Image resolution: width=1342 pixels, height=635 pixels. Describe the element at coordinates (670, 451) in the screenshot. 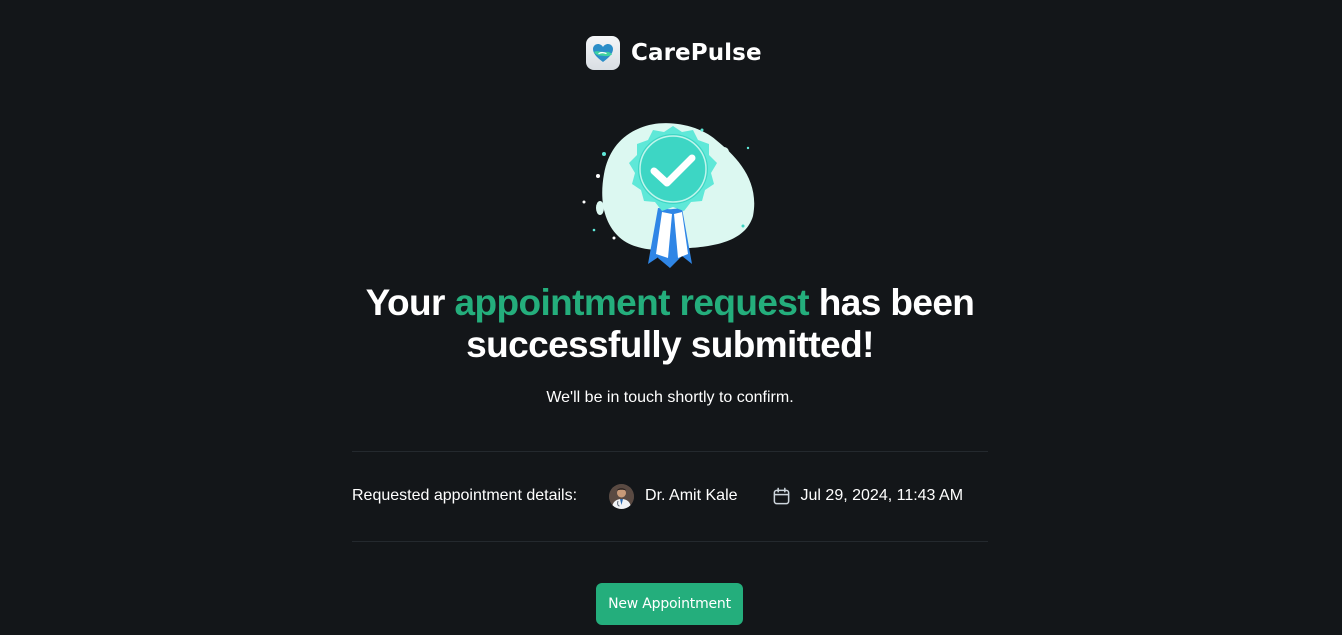

I see `divider-top` at that location.